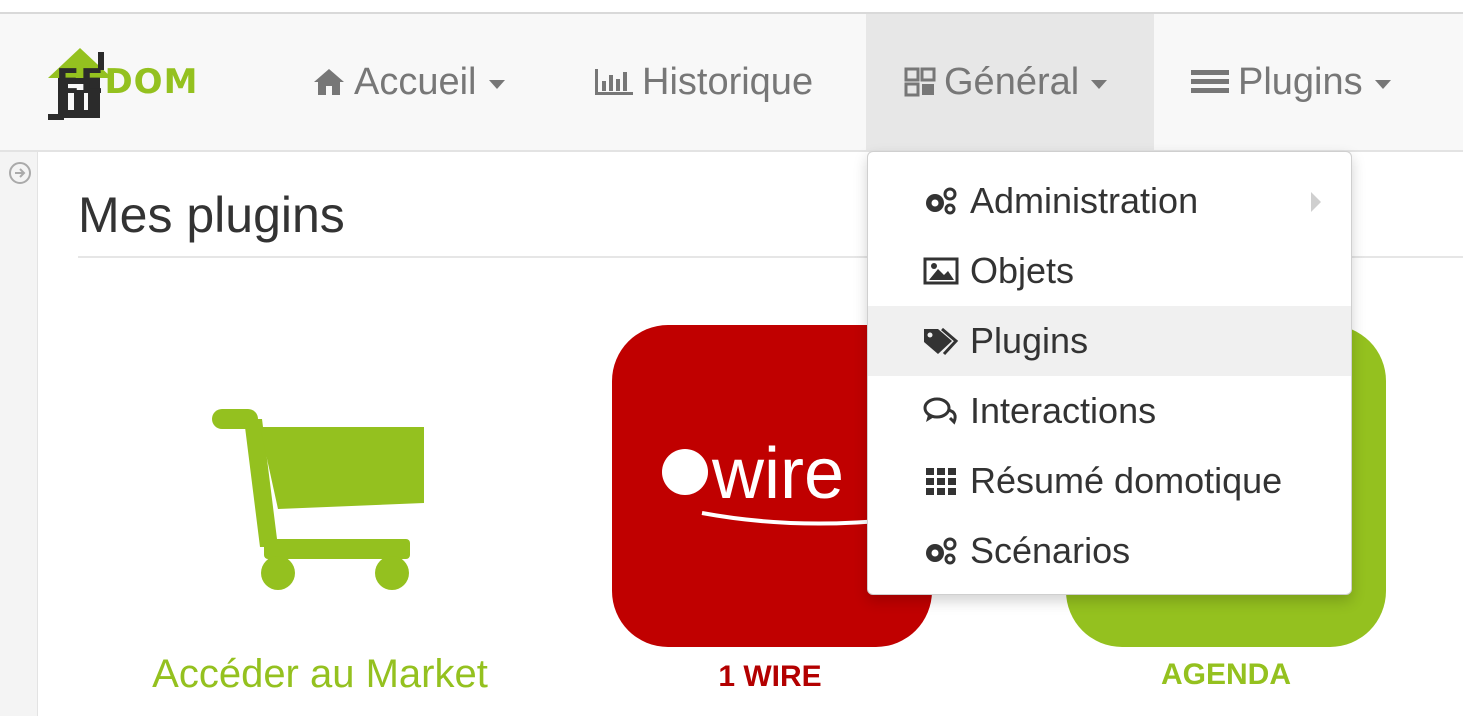  I want to click on picture-icon, so click(941, 271).